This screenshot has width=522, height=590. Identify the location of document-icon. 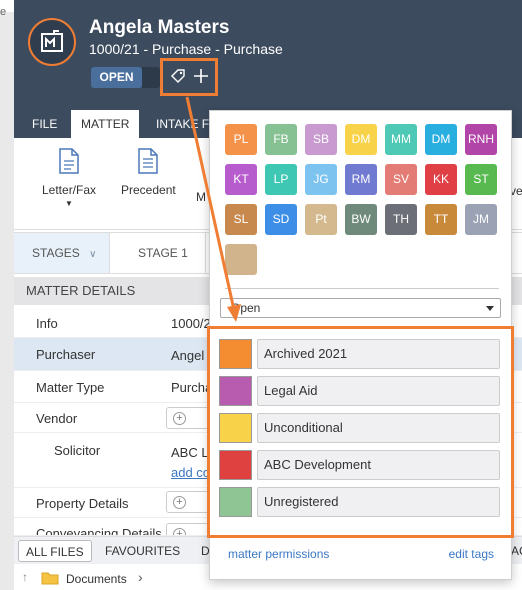
(69, 162).